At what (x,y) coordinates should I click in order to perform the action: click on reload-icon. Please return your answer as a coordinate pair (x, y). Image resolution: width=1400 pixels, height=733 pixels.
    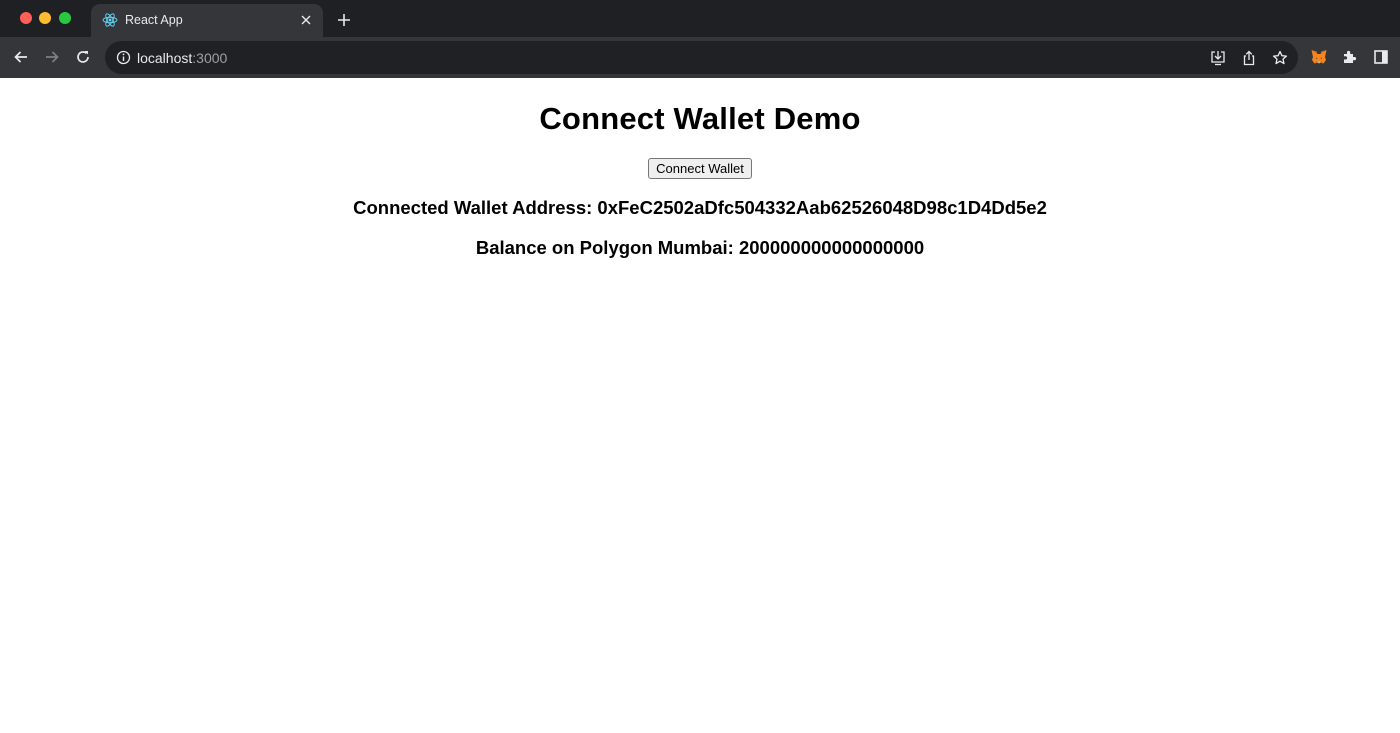
    Looking at the image, I should click on (83, 57).